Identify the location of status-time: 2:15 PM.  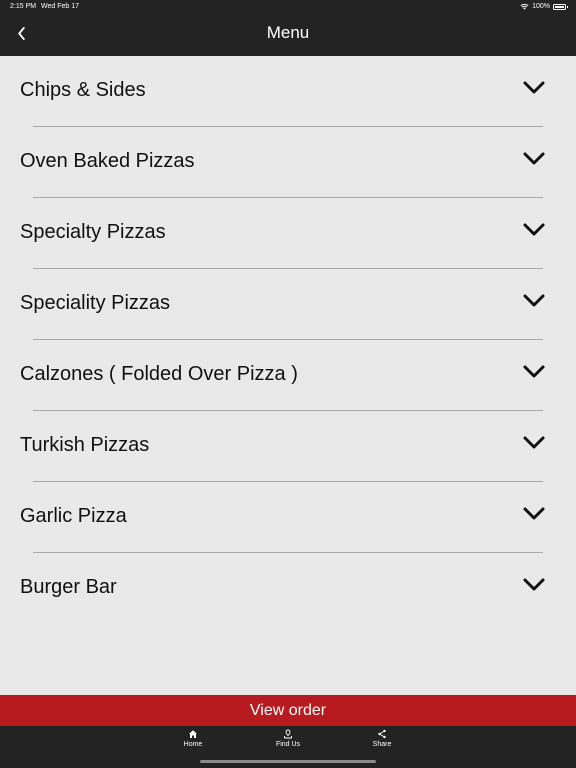
(23, 6).